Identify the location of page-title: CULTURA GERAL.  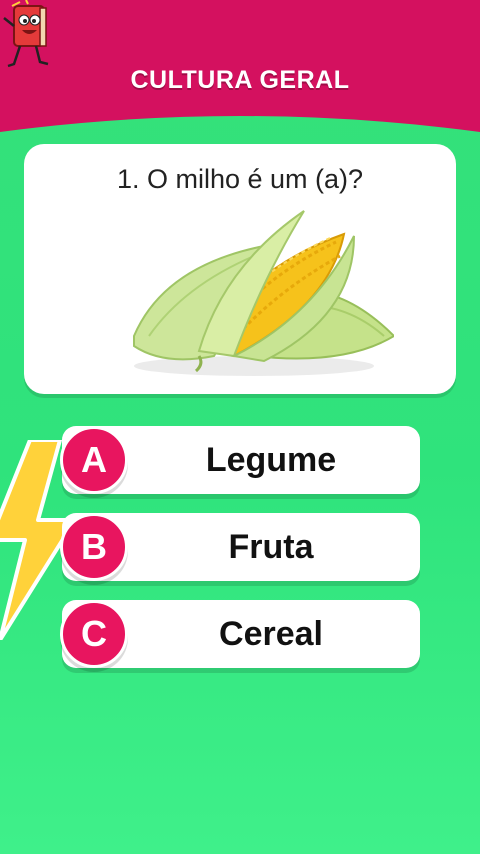
(240, 80).